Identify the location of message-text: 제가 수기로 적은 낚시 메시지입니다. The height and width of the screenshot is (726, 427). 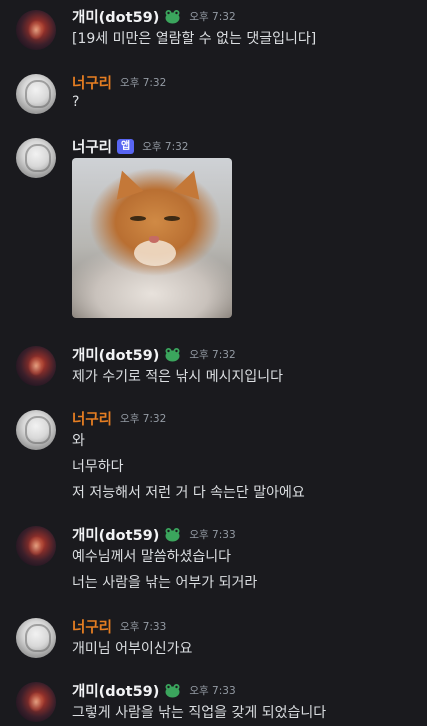
(177, 377).